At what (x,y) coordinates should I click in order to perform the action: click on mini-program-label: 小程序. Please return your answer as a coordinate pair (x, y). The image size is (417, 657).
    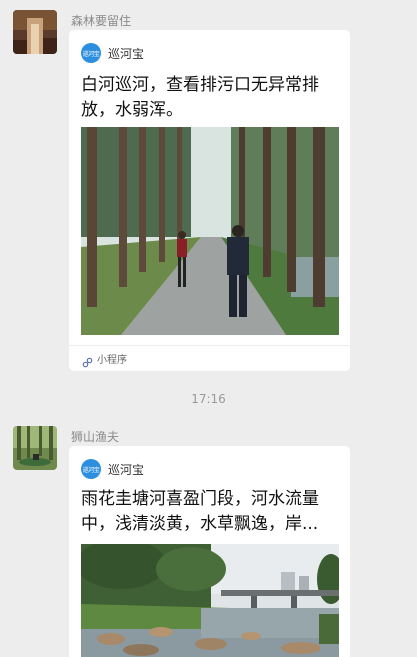
    Looking at the image, I should click on (112, 360).